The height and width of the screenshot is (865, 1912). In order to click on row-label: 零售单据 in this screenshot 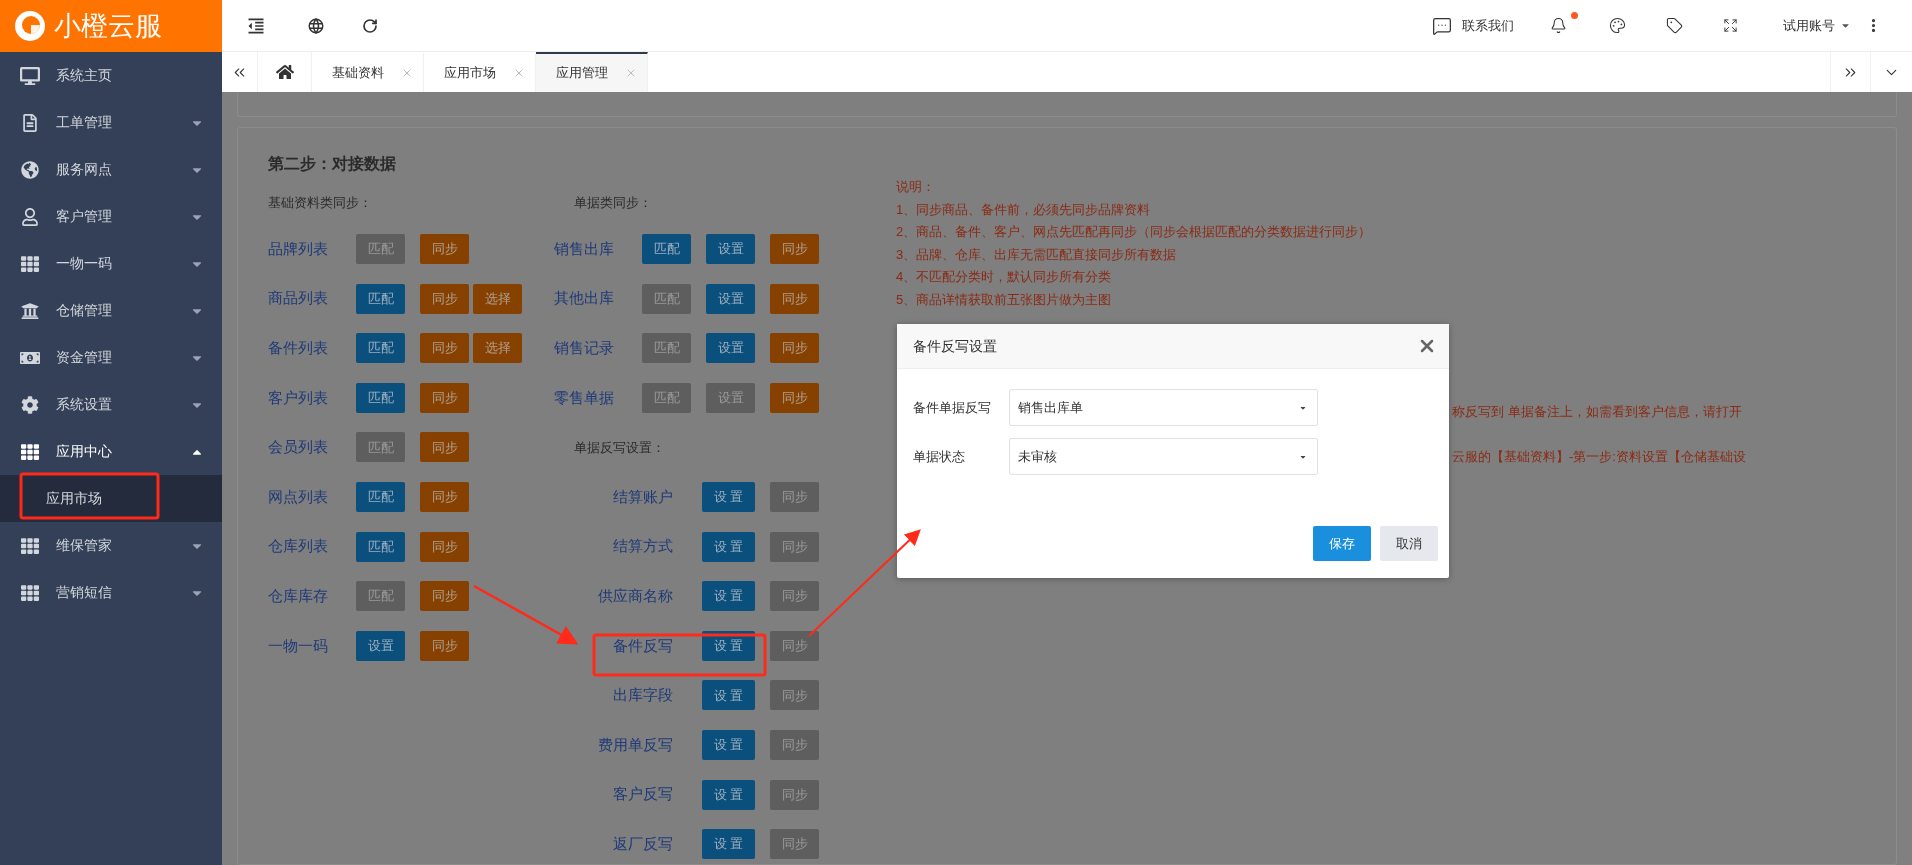, I will do `click(598, 398)`.